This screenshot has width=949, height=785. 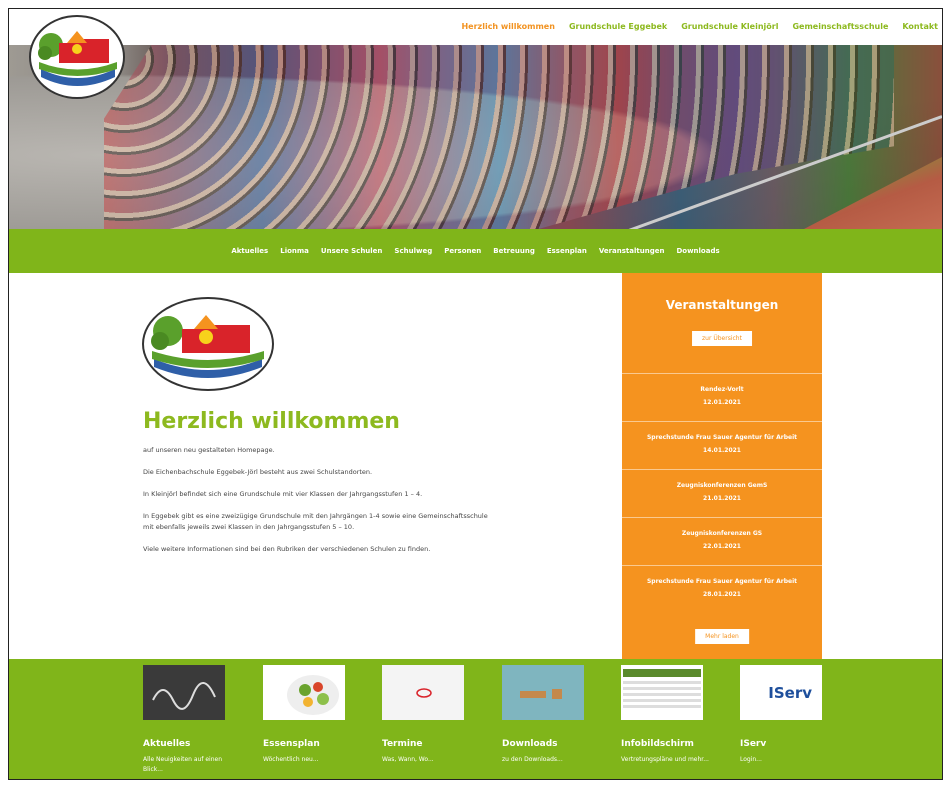 I want to click on menu-item-betreuung: Betreuung, so click(x=514, y=251).